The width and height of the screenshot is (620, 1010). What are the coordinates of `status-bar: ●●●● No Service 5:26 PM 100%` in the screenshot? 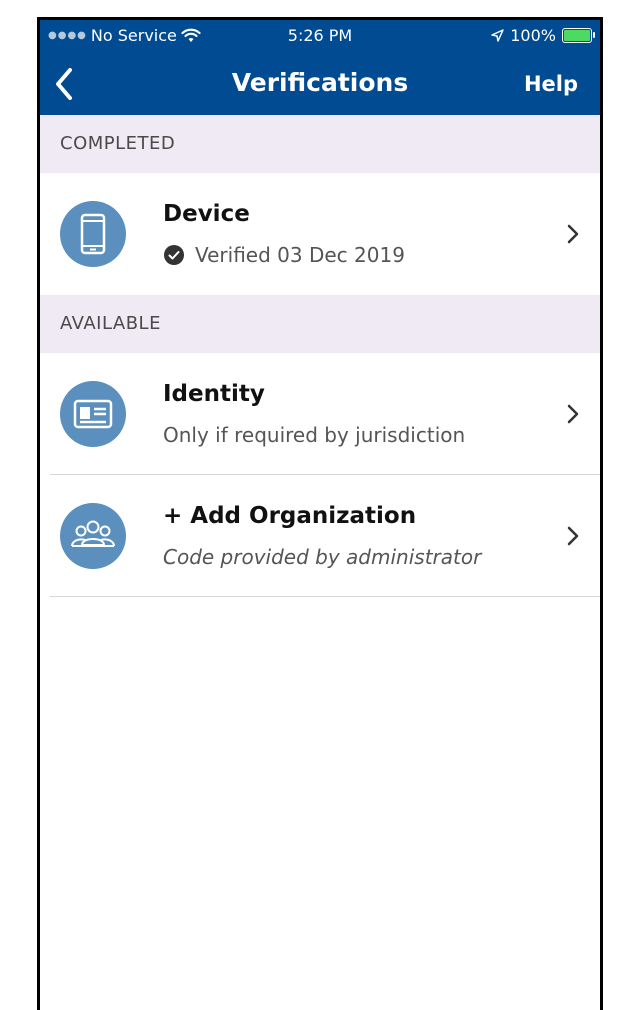 It's located at (320, 35).